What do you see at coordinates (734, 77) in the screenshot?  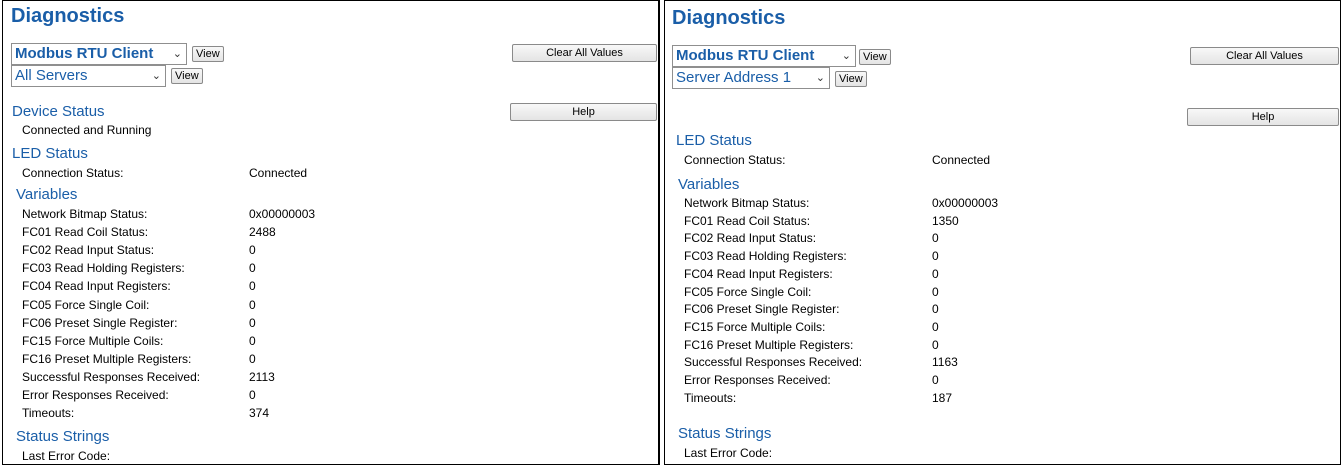 I see `server-select-value: Server Address 1` at bounding box center [734, 77].